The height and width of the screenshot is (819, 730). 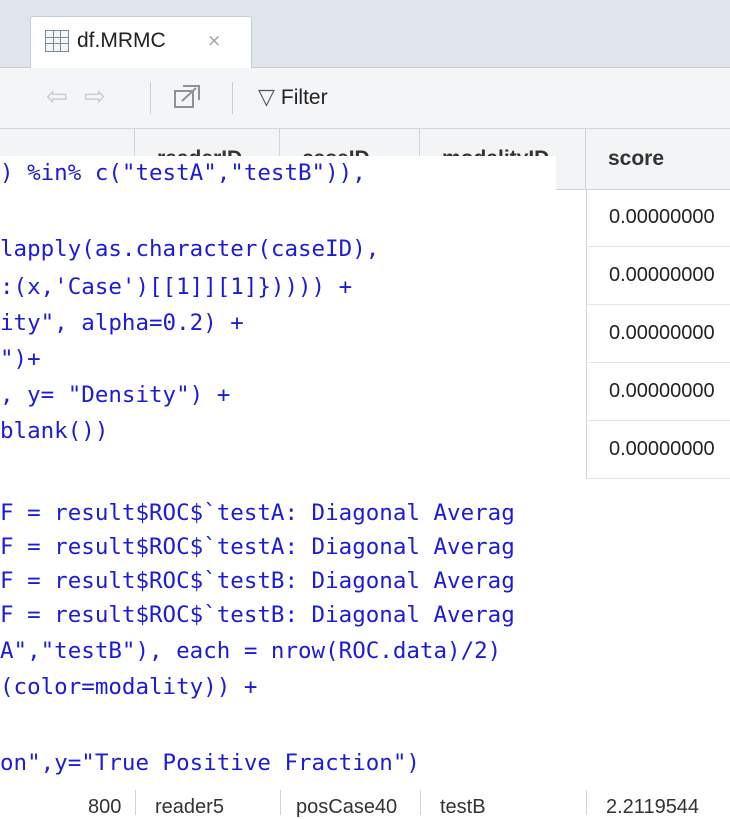 What do you see at coordinates (187, 97) in the screenshot?
I see `popout-icon` at bounding box center [187, 97].